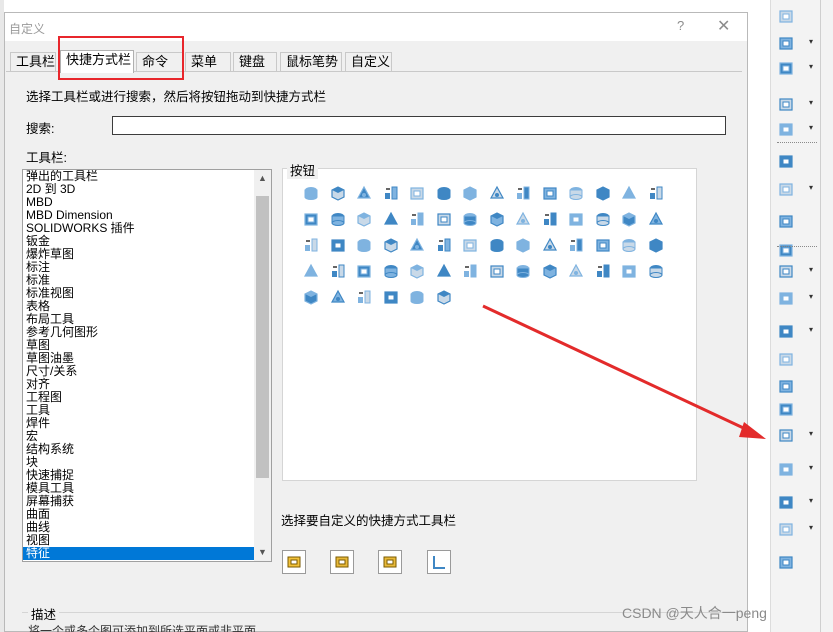 The image size is (833, 632). What do you see at coordinates (444, 193) in the screenshot?
I see `extruded-cut-icon` at bounding box center [444, 193].